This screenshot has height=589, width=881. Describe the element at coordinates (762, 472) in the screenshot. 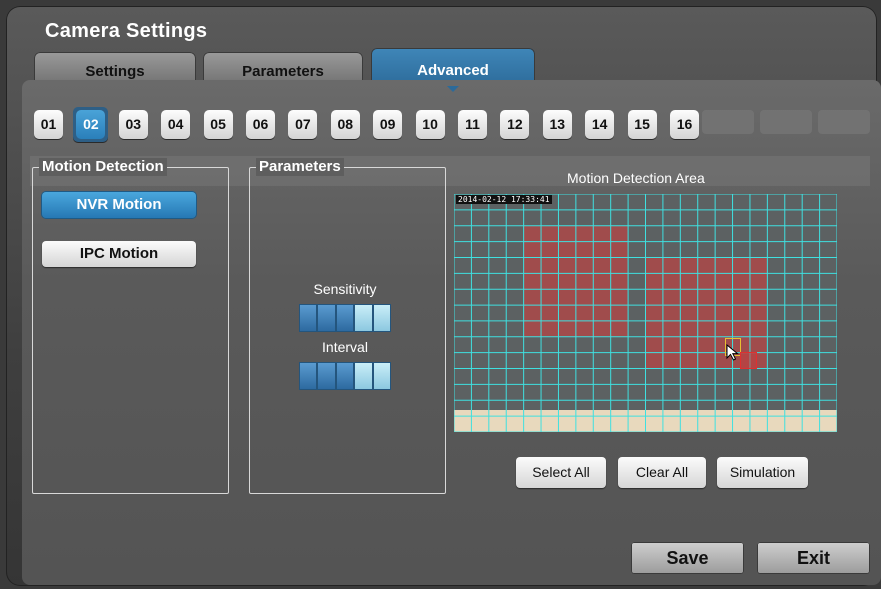

I see `simulation-button: Simulation` at that location.